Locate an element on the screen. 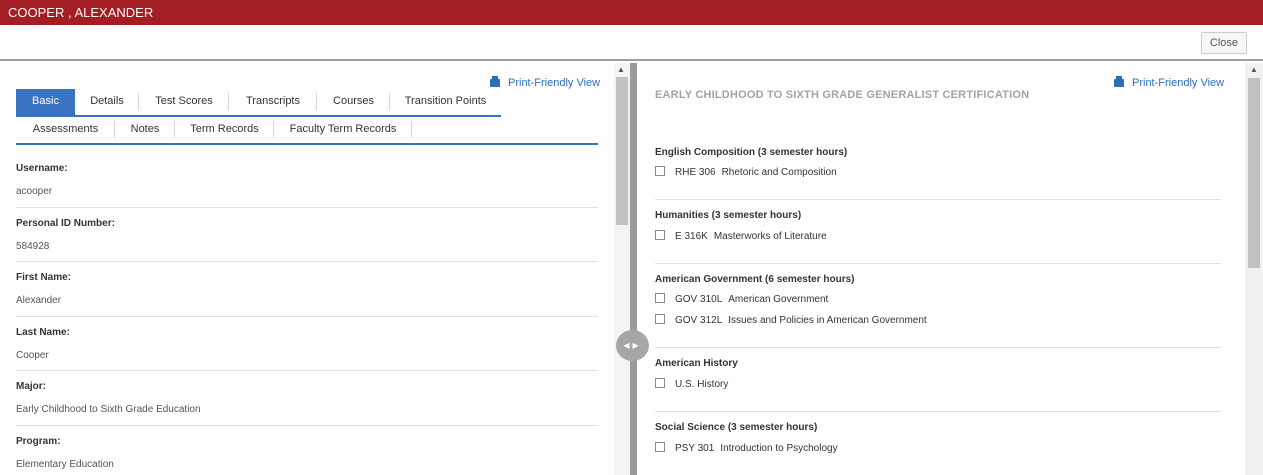 The image size is (1263, 475). tab-transition-points: Transition Points is located at coordinates (445, 102).